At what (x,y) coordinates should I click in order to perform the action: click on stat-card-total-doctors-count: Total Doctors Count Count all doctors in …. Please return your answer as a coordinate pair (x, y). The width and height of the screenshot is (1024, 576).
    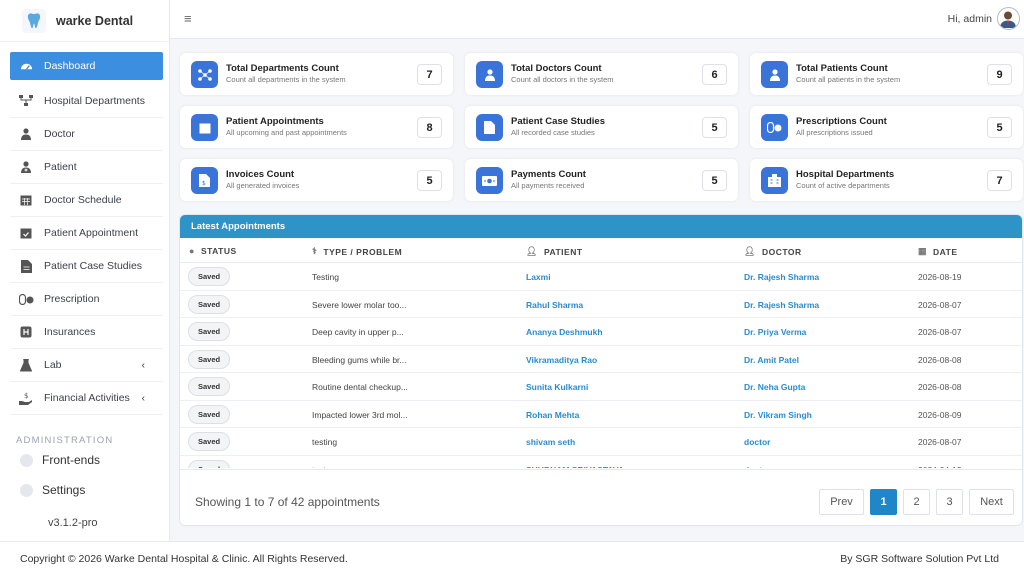
    Looking at the image, I should click on (601, 74).